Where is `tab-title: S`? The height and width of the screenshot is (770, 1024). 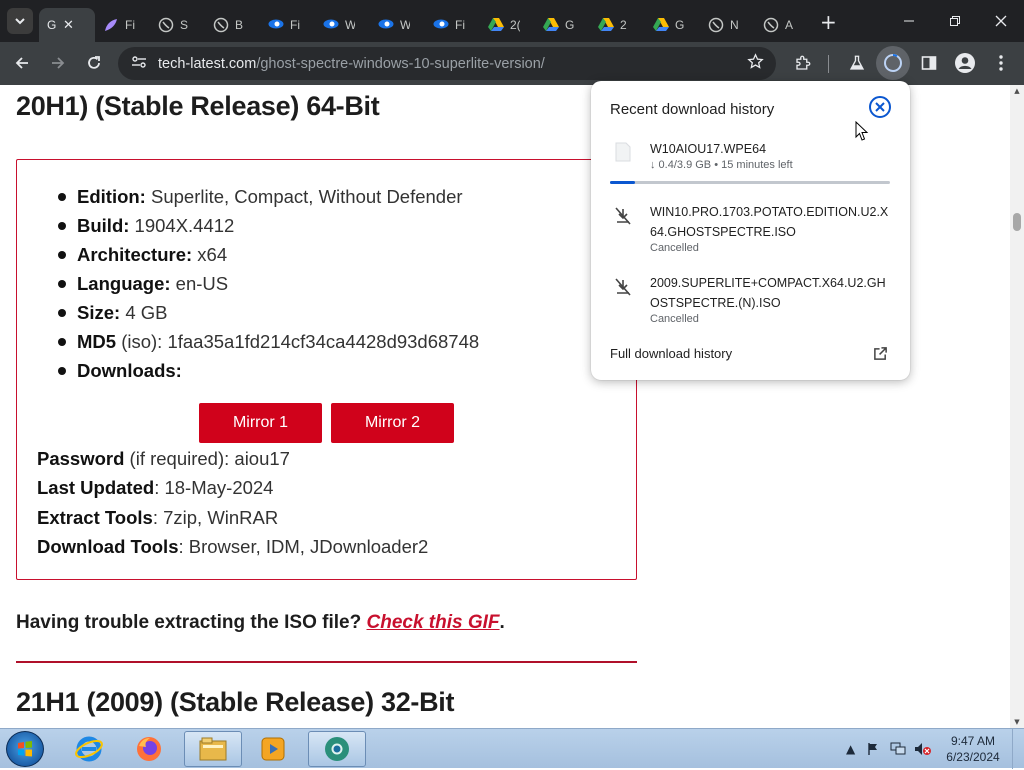
tab-title: S is located at coordinates (184, 25).